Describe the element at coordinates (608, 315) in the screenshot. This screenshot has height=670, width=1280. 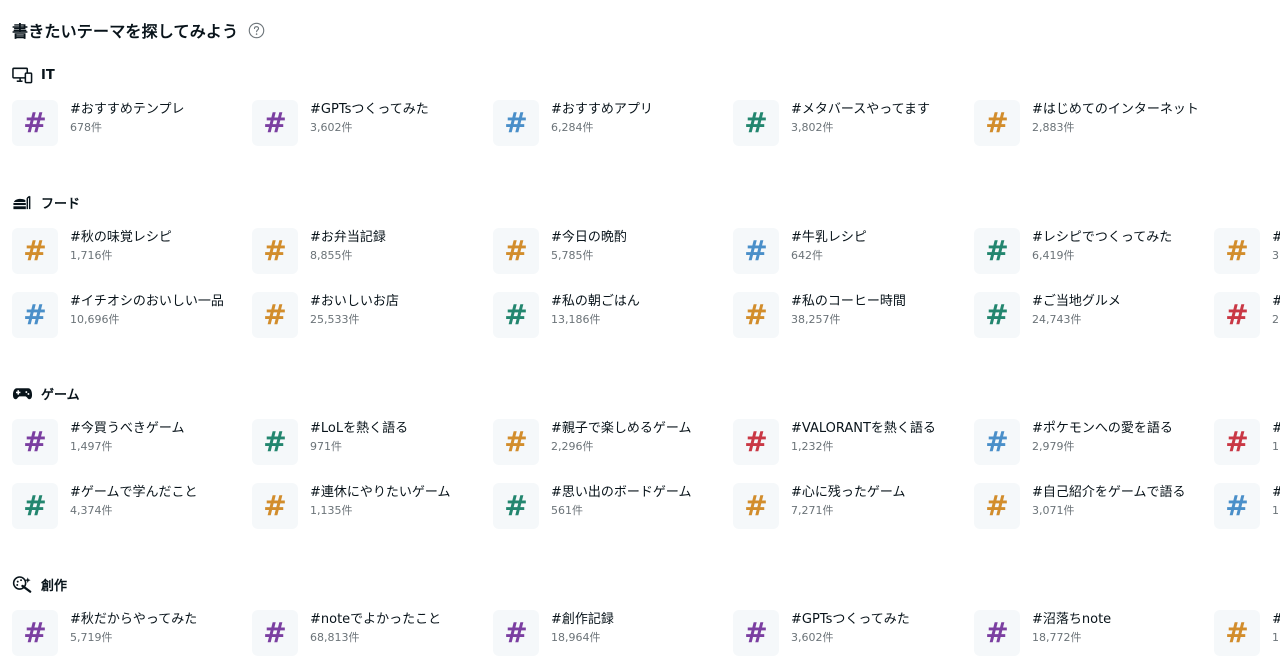
I see `hashtag-card: # #私の朝ごはん 13,186件` at that location.